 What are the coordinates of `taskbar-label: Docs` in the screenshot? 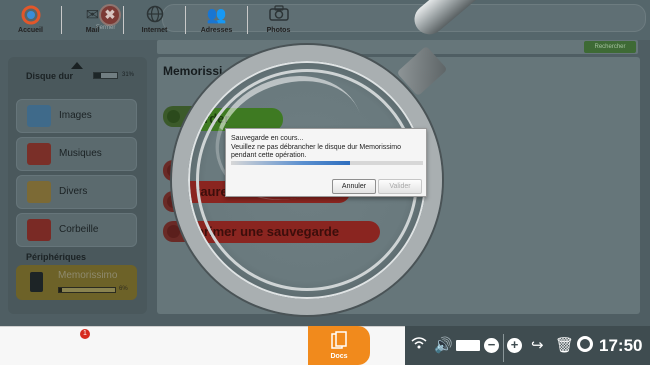 It's located at (339, 356).